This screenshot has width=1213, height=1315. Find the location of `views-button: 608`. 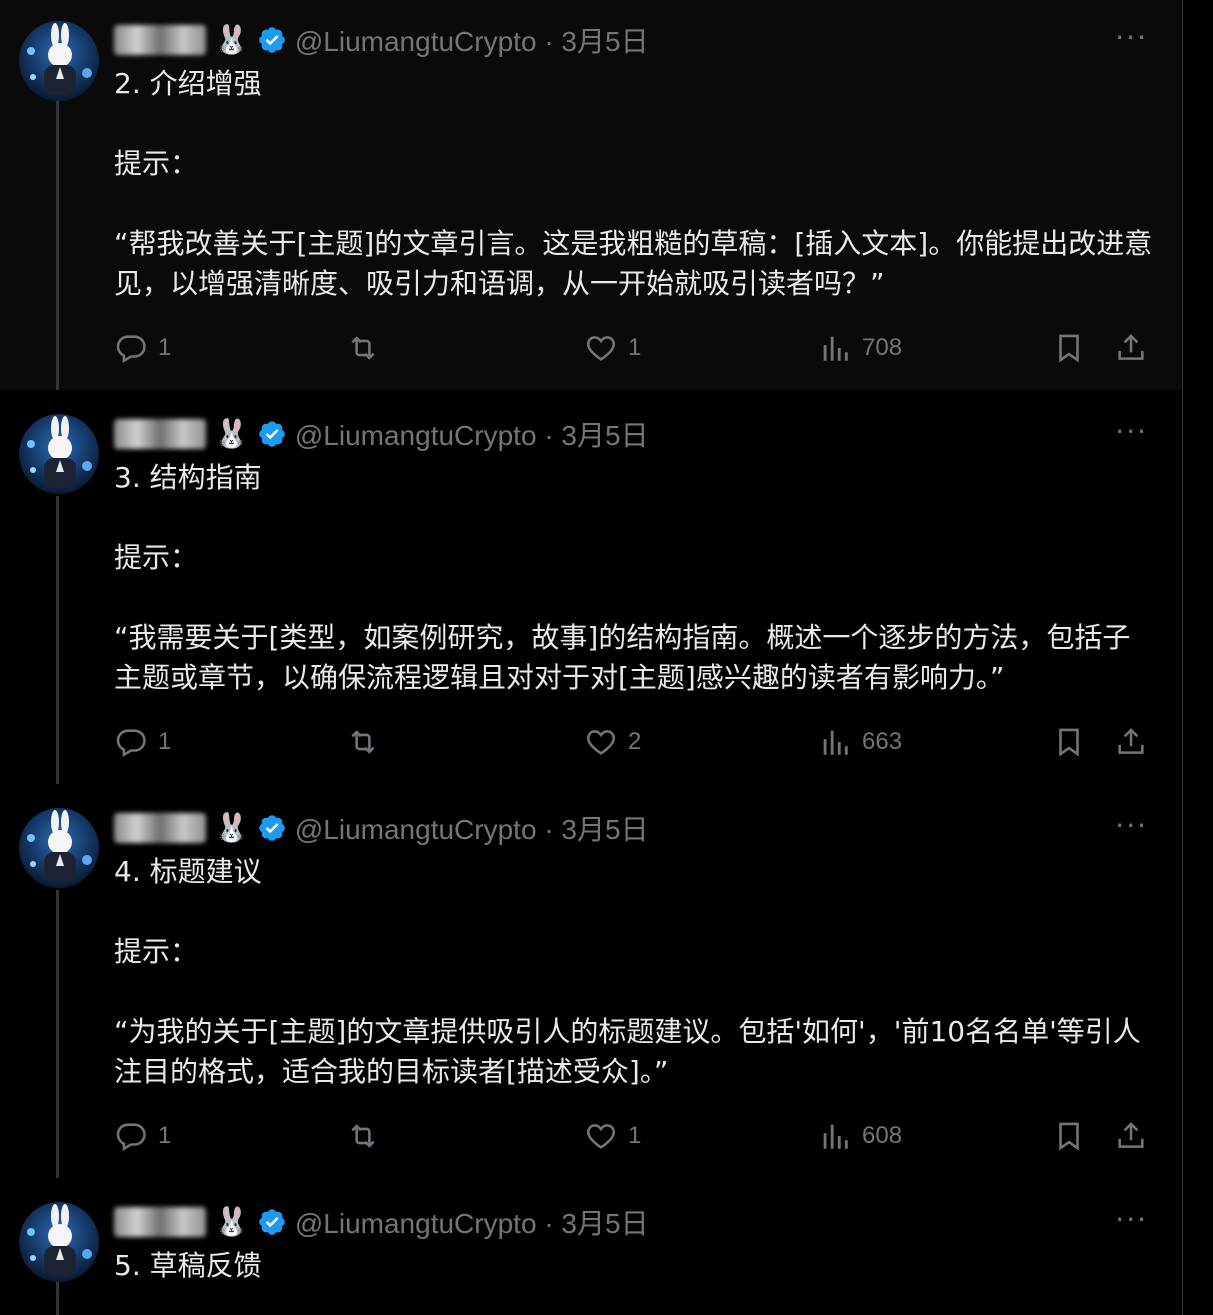

views-button: 608 is located at coordinates (860, 1136).